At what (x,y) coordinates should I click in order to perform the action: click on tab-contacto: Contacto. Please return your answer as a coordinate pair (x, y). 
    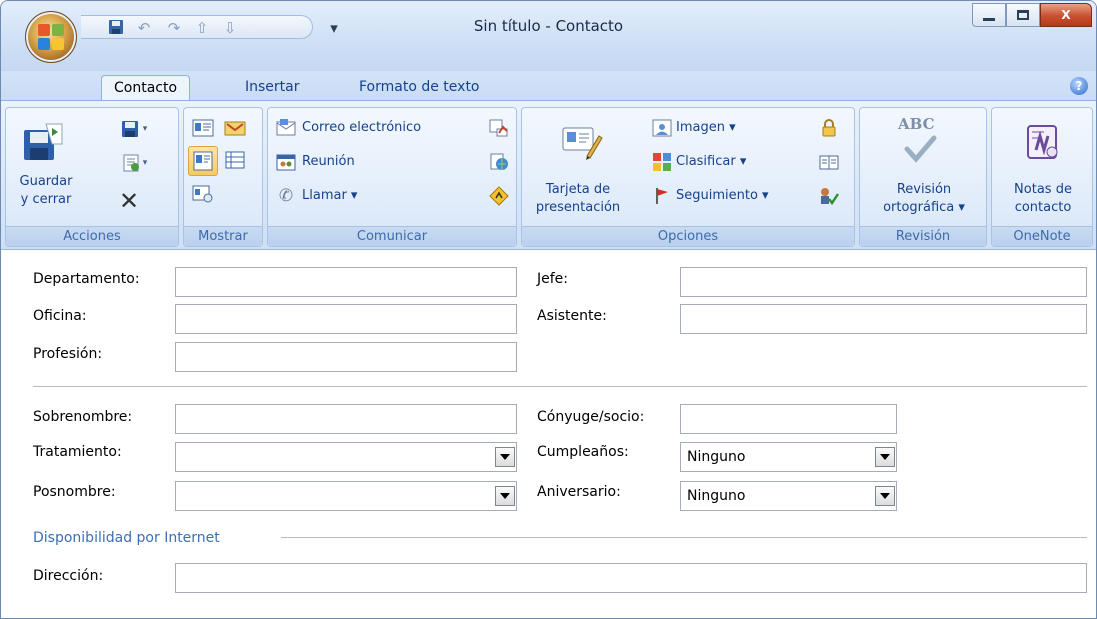
    Looking at the image, I should click on (146, 88).